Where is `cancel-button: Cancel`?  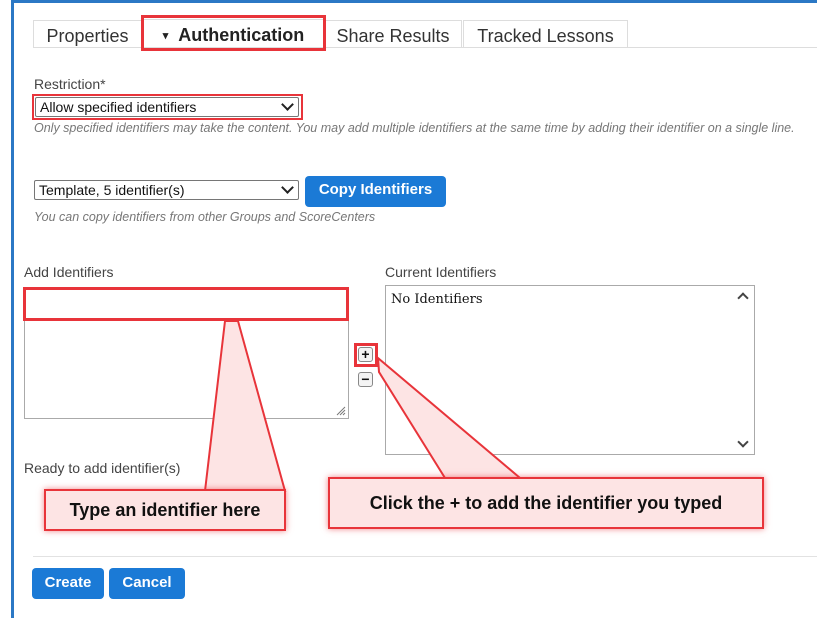 cancel-button: Cancel is located at coordinates (147, 583).